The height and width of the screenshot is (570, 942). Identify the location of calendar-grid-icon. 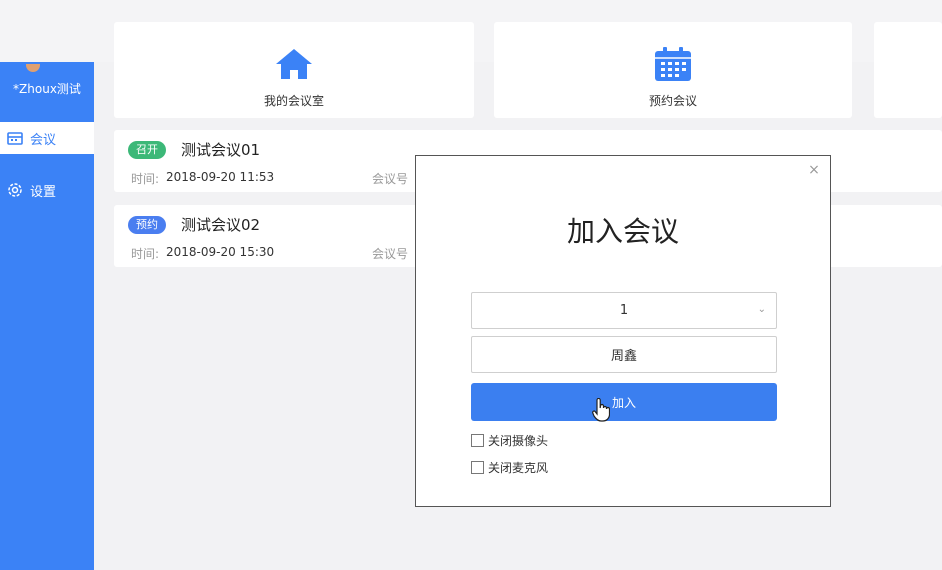
(673, 64).